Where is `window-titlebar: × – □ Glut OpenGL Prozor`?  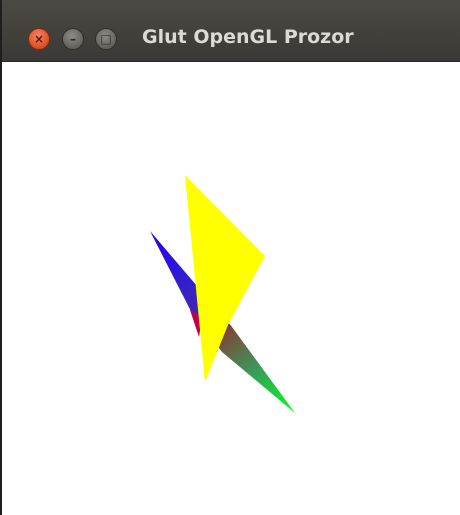
window-titlebar: × – □ Glut OpenGL Prozor is located at coordinates (231, 31).